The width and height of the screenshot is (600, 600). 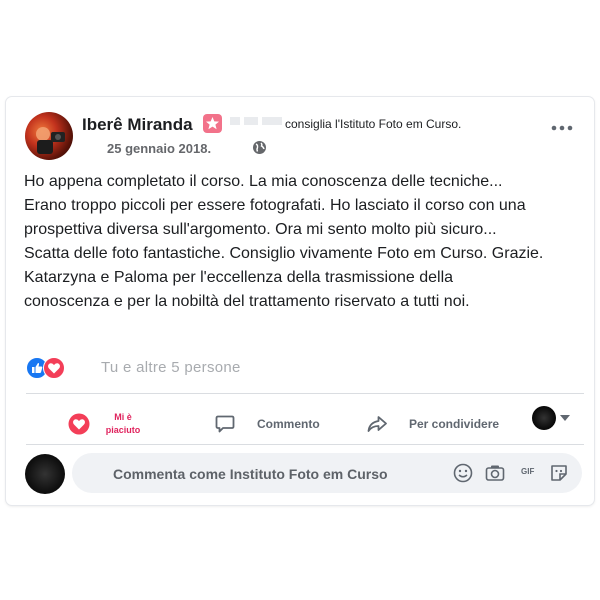 What do you see at coordinates (45, 474) in the screenshot?
I see `commenter-avatar` at bounding box center [45, 474].